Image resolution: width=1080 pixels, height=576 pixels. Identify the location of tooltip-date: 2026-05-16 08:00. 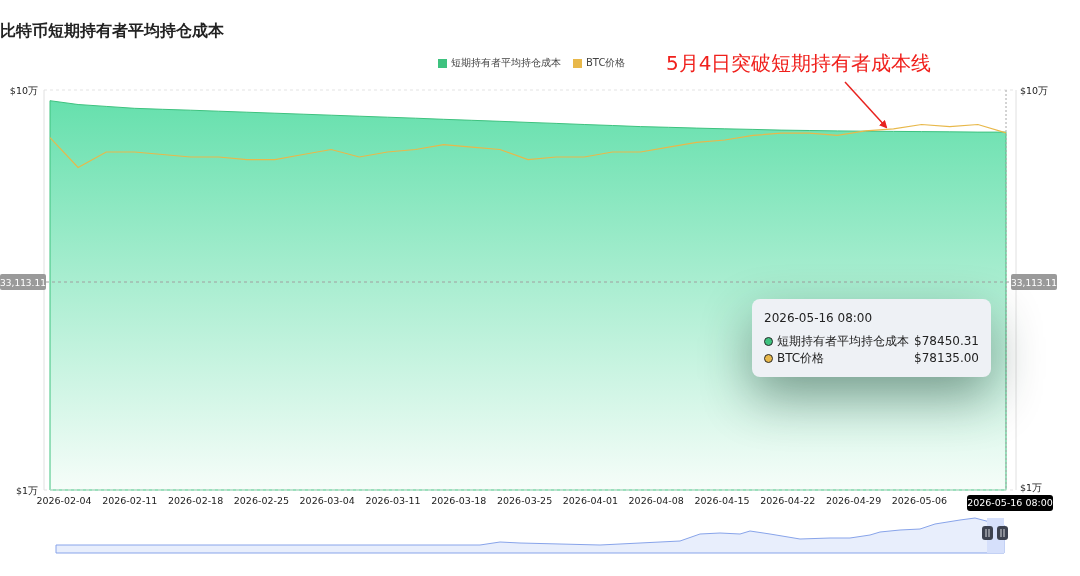
(819, 318).